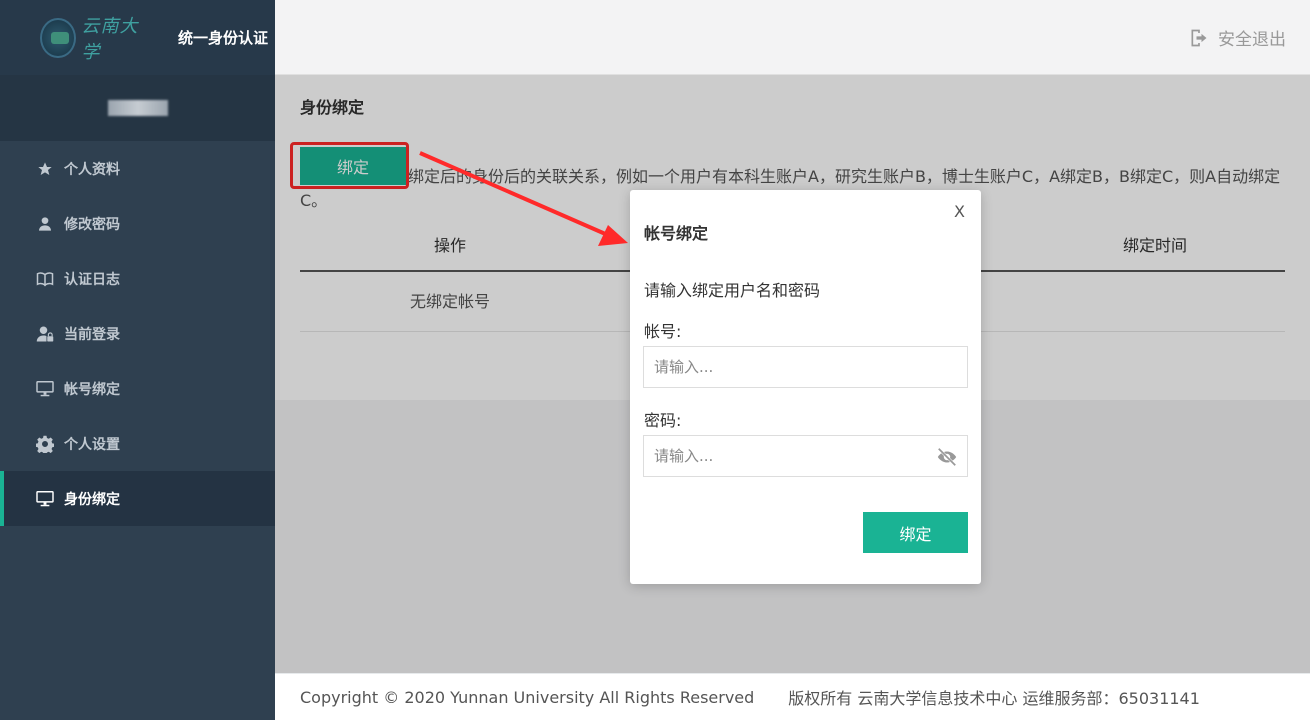 The image size is (1310, 720). What do you see at coordinates (994, 698) in the screenshot?
I see `footer-rights: 版权所有 云南大学信息技术中心 运维服务部：65031141` at bounding box center [994, 698].